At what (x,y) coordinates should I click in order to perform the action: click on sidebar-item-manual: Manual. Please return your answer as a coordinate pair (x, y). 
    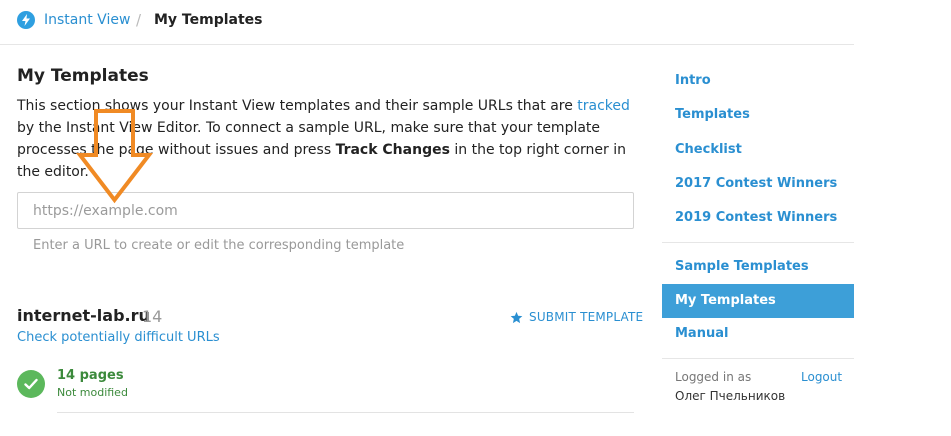
    Looking at the image, I should click on (758, 334).